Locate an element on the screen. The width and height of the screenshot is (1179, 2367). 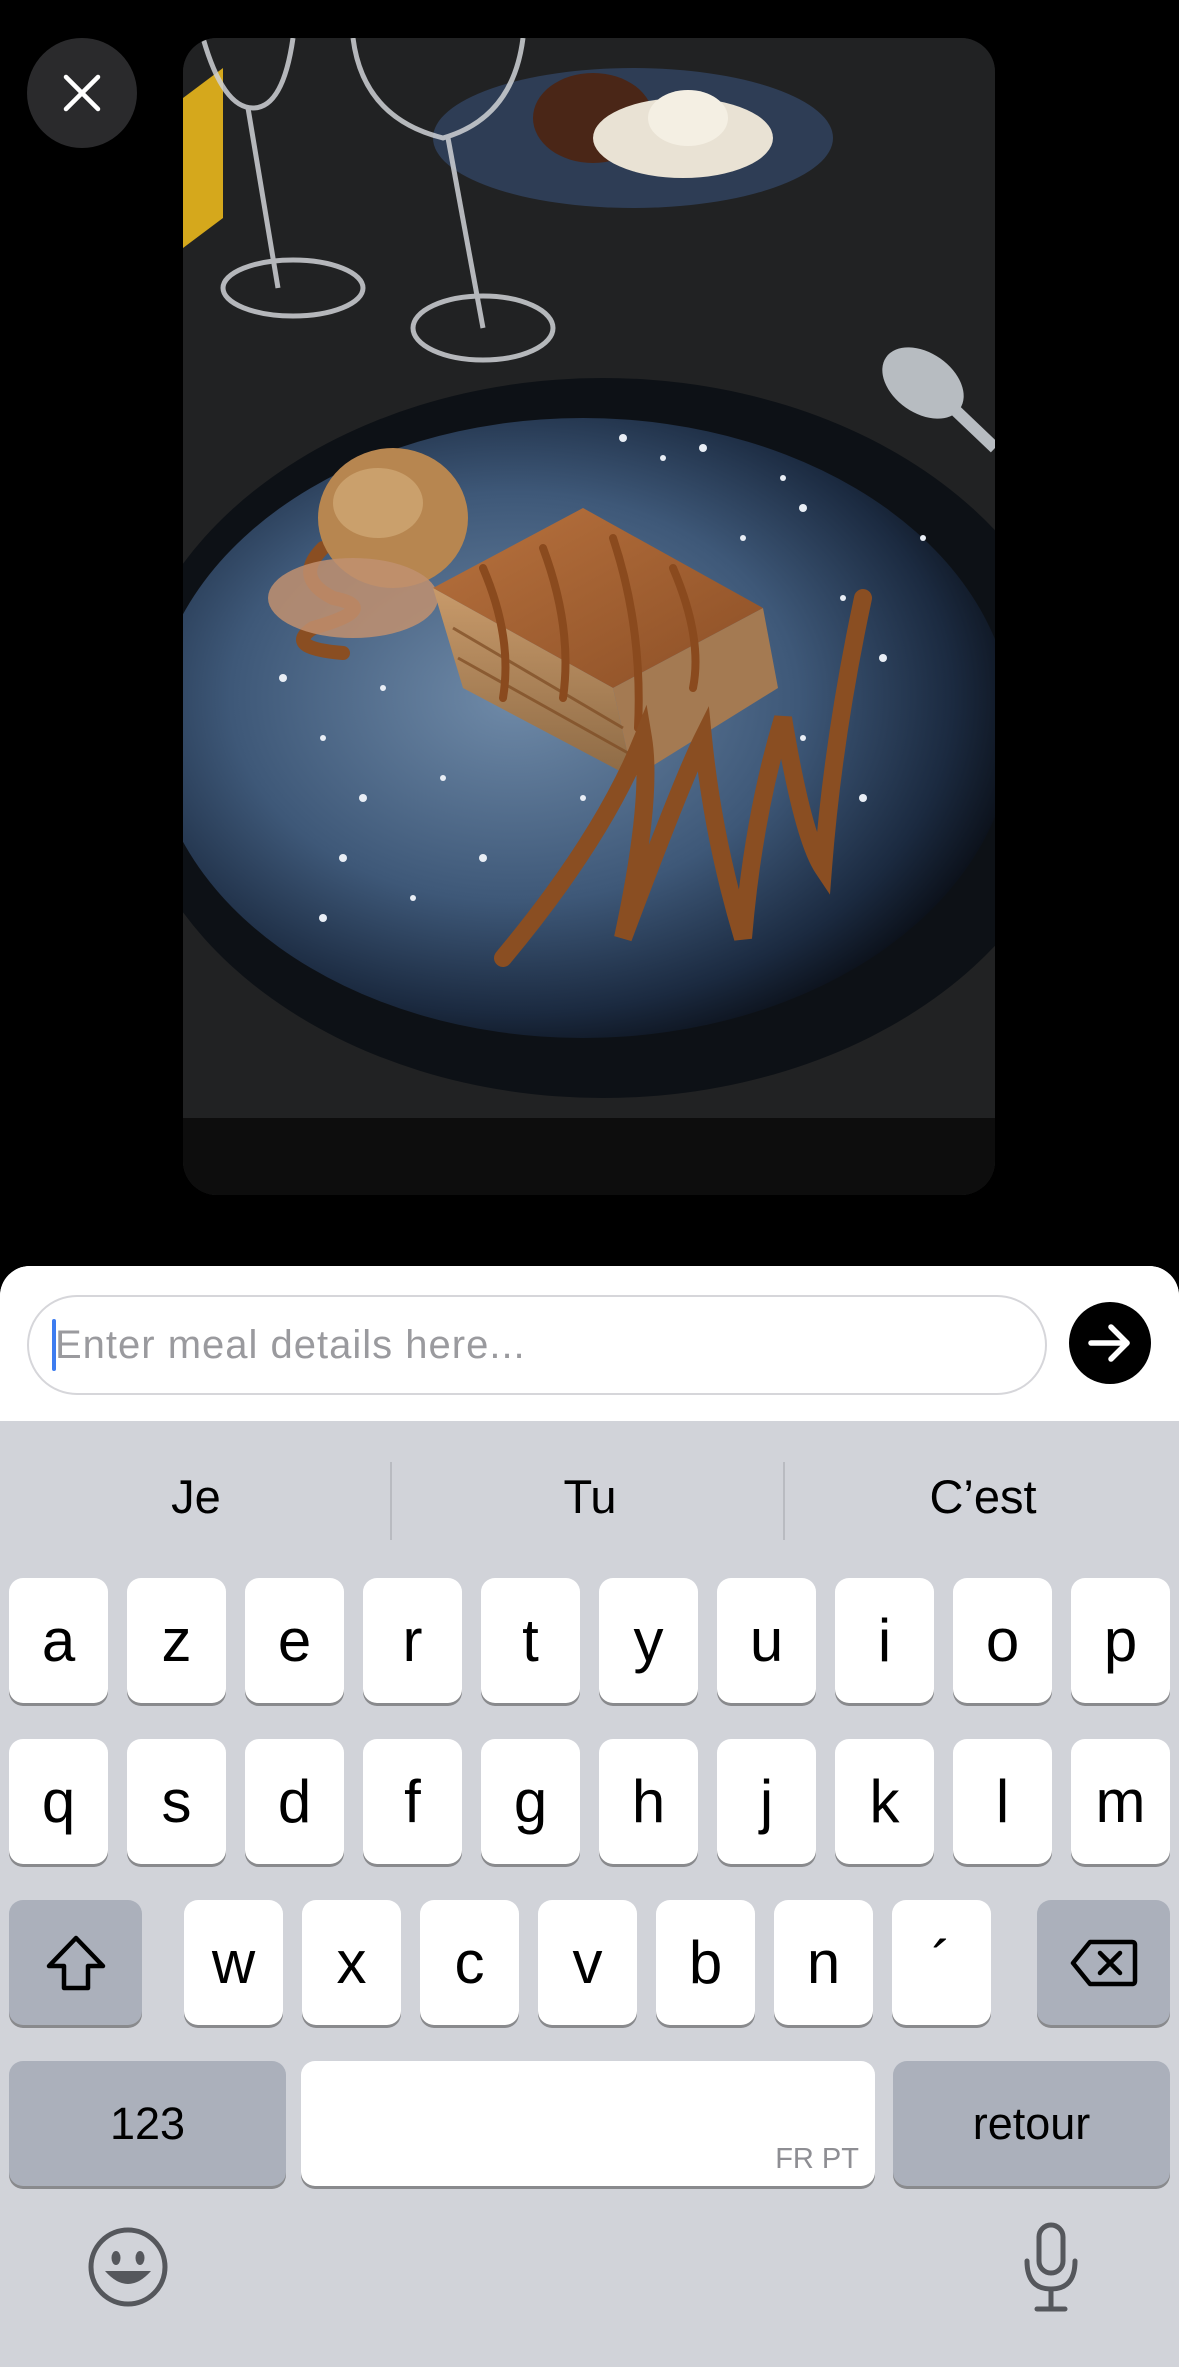
key-n: n is located at coordinates (823, 1962).